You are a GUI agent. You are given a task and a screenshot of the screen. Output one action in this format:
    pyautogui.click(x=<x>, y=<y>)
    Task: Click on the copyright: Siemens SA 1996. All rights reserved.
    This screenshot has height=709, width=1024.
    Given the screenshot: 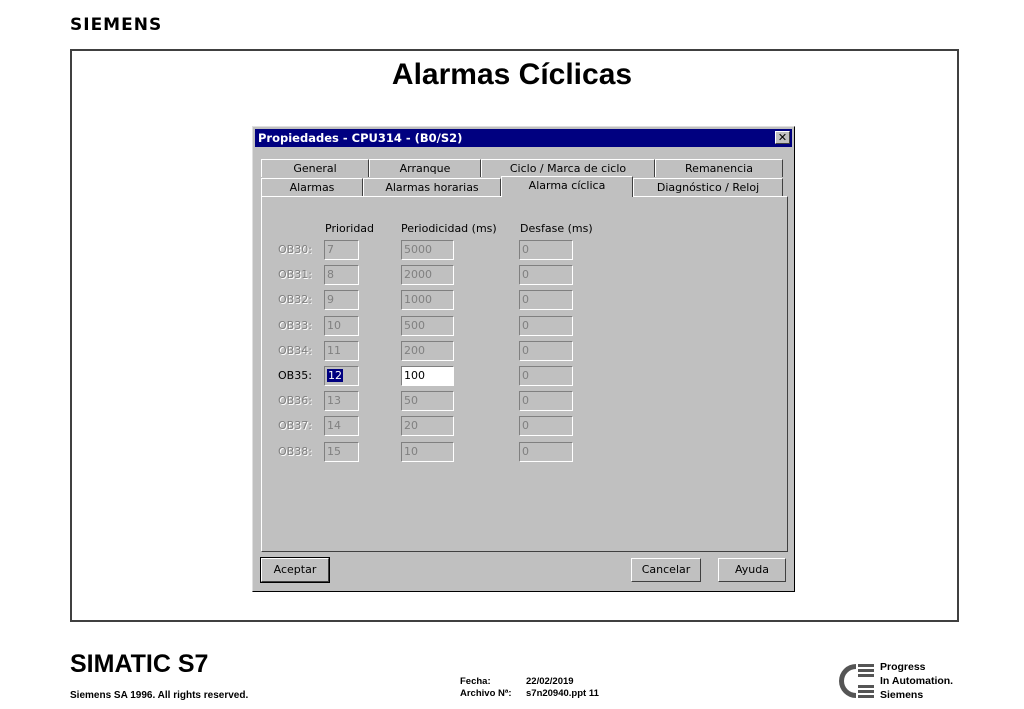 What is the action you would take?
    pyautogui.click(x=159, y=695)
    